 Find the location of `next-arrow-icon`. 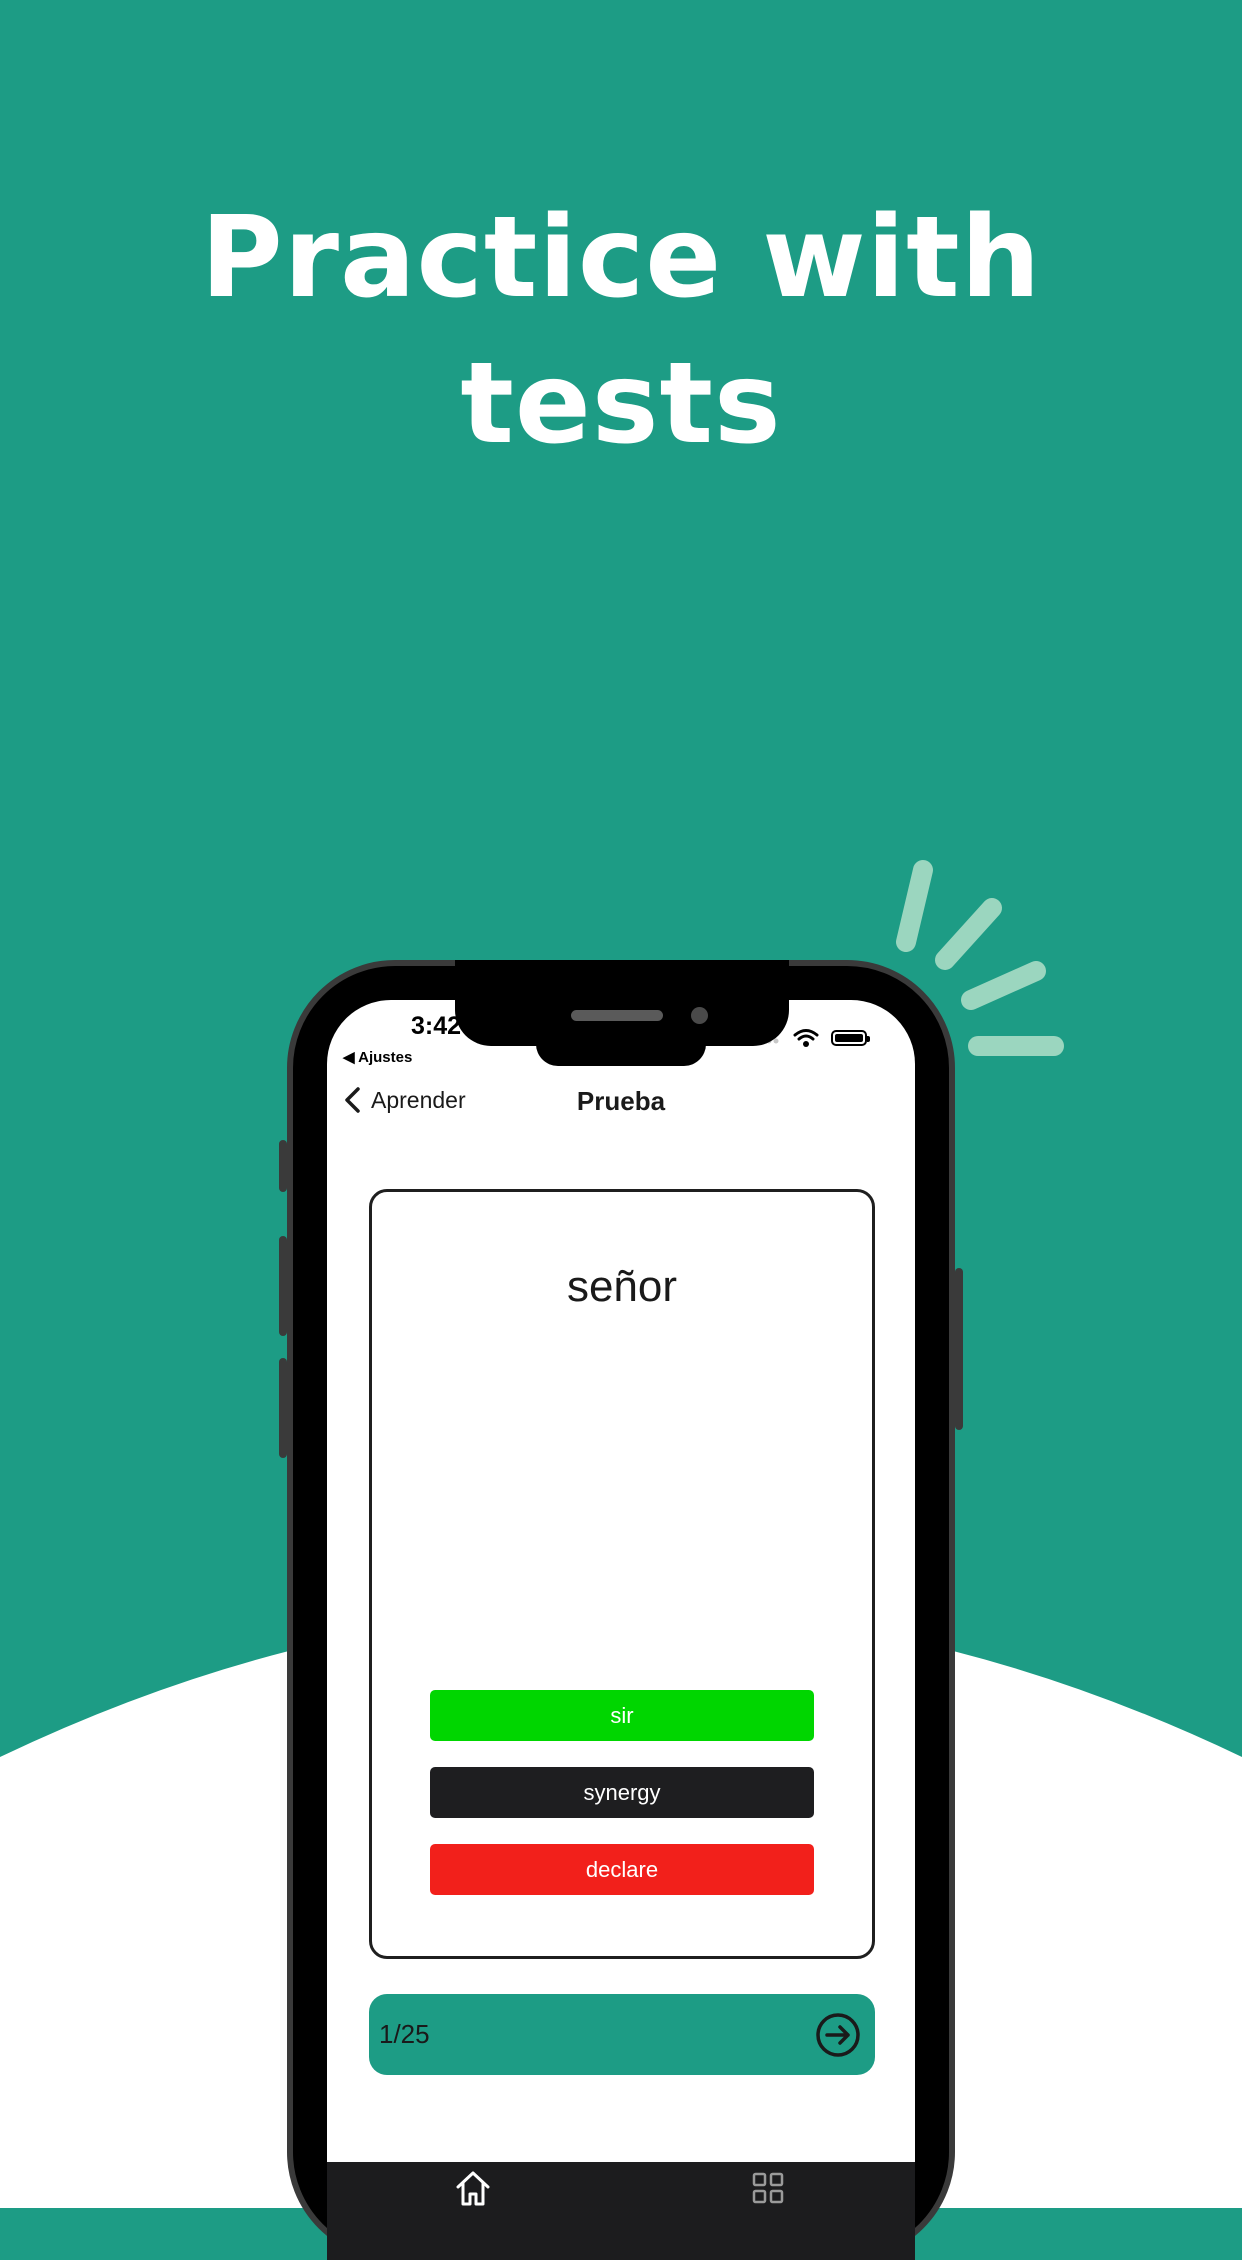

next-arrow-icon is located at coordinates (838, 2035).